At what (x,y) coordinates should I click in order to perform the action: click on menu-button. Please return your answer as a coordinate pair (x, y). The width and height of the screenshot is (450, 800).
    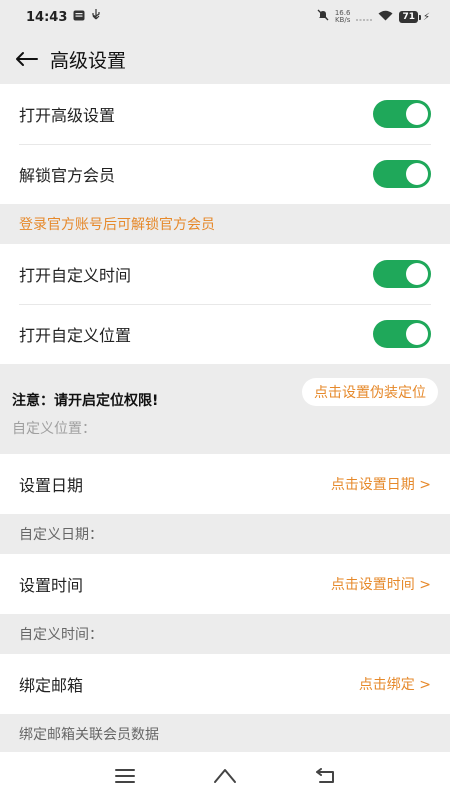
    Looking at the image, I should click on (125, 776).